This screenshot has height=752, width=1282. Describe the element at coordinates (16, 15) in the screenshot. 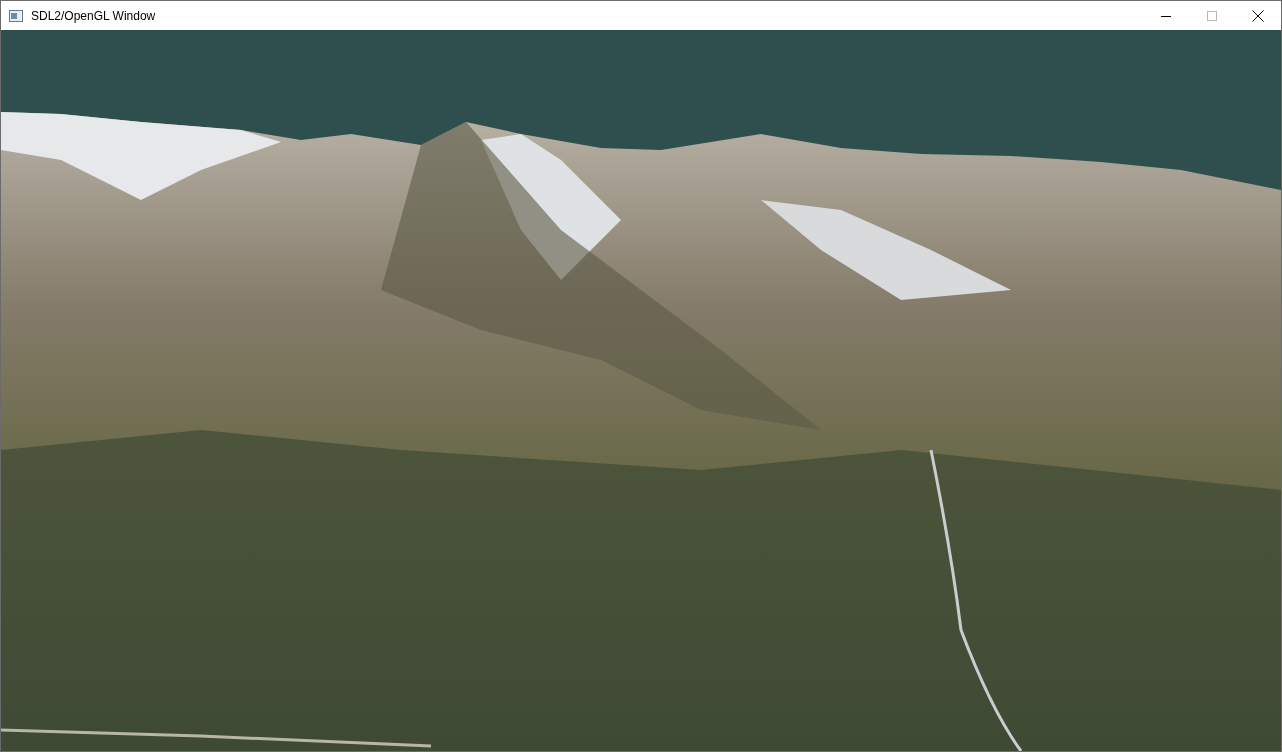

I see `window-app-icon` at that location.